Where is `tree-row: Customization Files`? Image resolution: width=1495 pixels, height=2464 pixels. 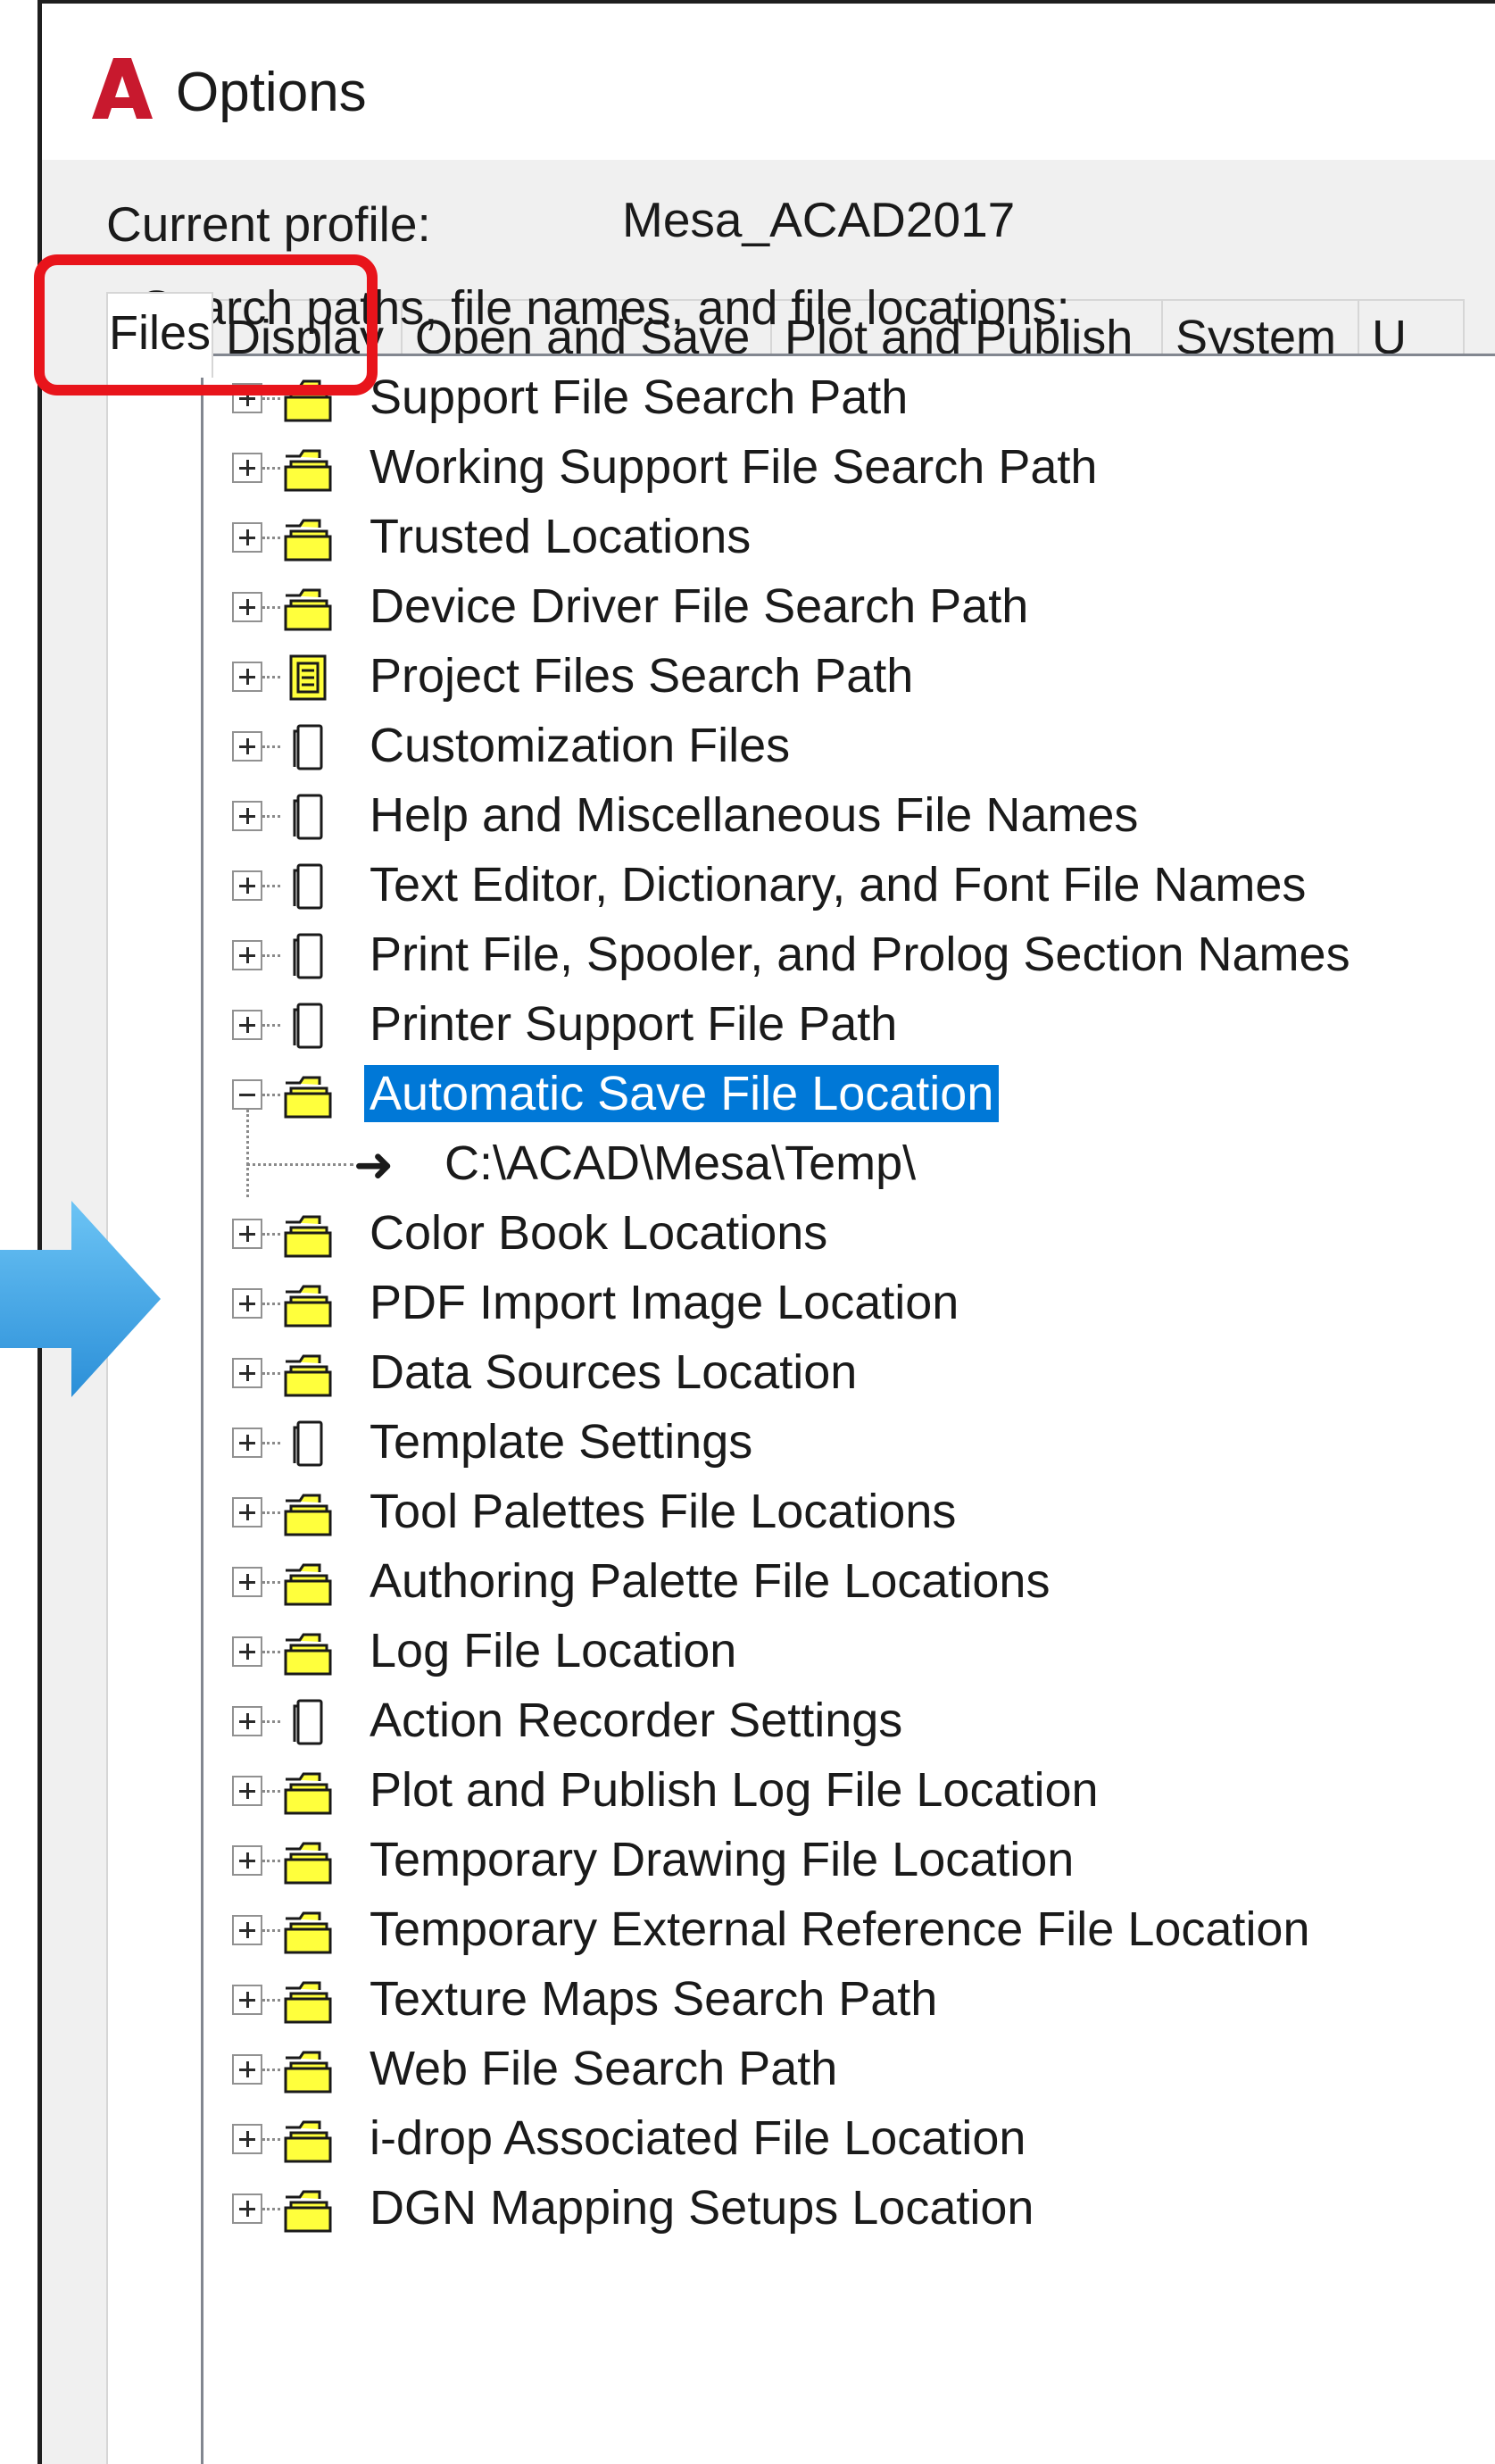
tree-row: Customization Files is located at coordinates (849, 746).